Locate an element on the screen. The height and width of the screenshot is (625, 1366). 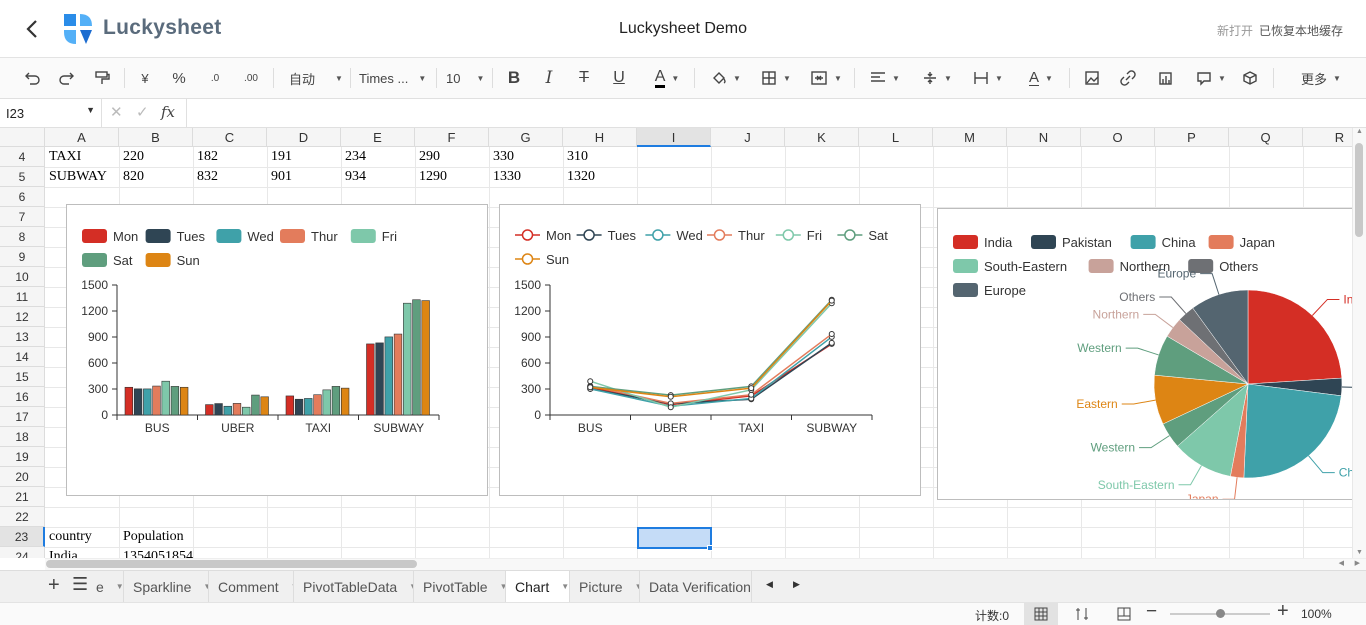
confirm-icon: ✓ is located at coordinates (142, 112).